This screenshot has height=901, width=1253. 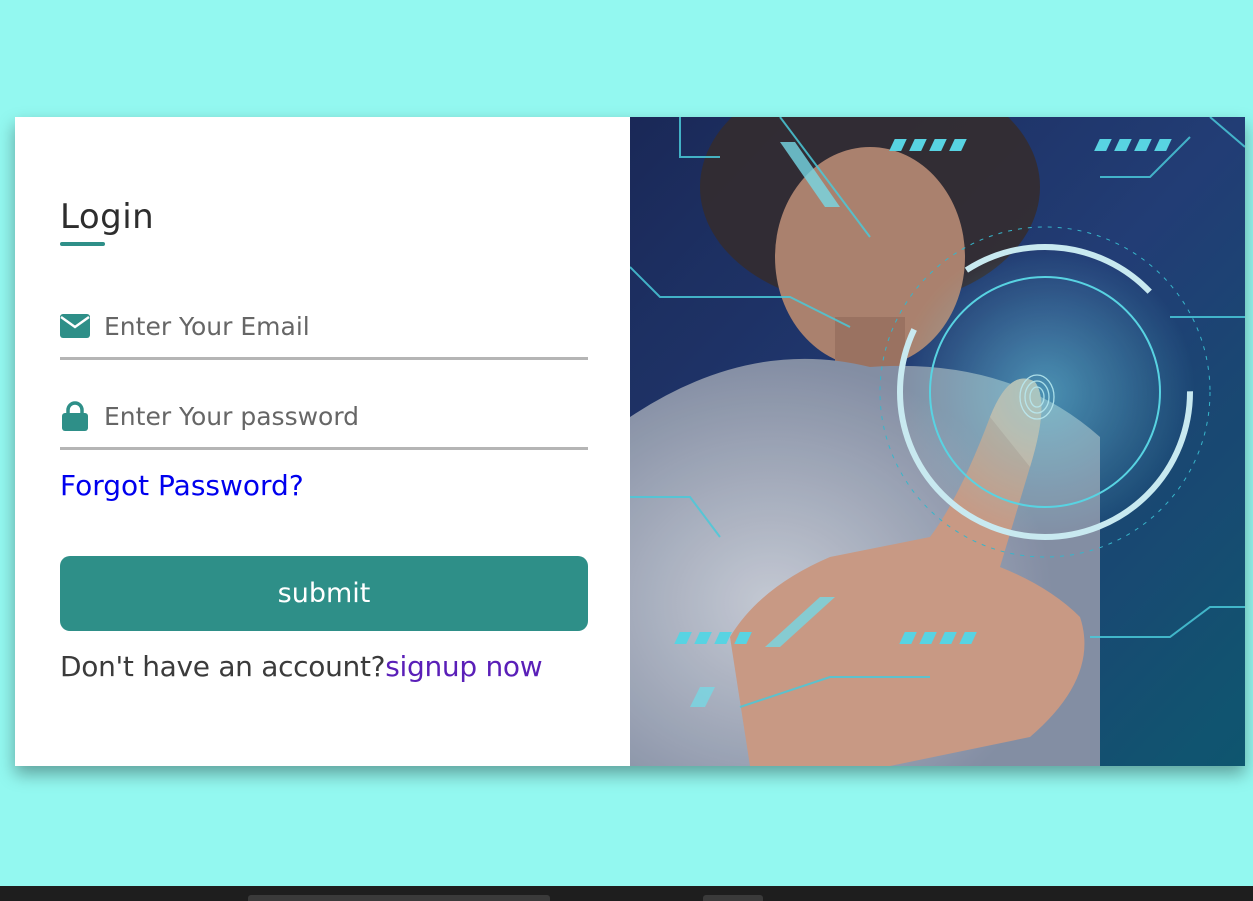 What do you see at coordinates (324, 593) in the screenshot?
I see `submit-button: submit` at bounding box center [324, 593].